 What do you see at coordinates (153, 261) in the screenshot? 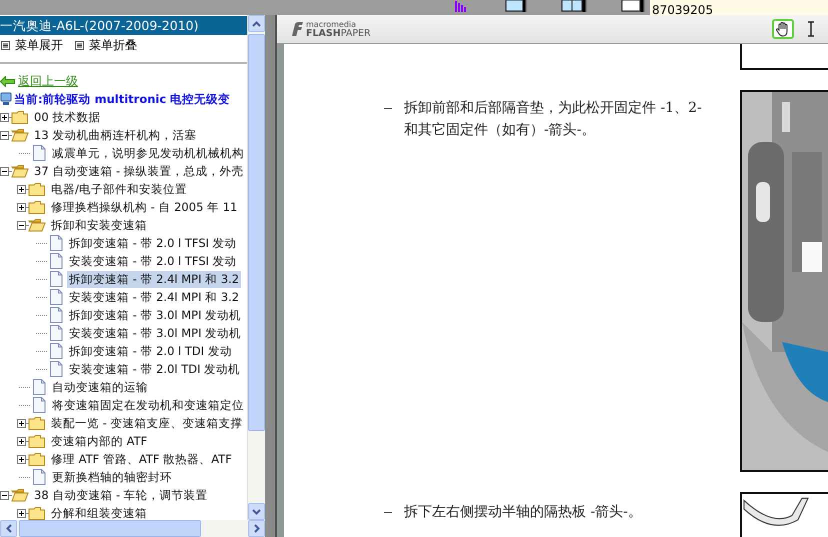
I see `tree-item: 安装变速箱 - 带 2.0 l TFSI 发动` at bounding box center [153, 261].